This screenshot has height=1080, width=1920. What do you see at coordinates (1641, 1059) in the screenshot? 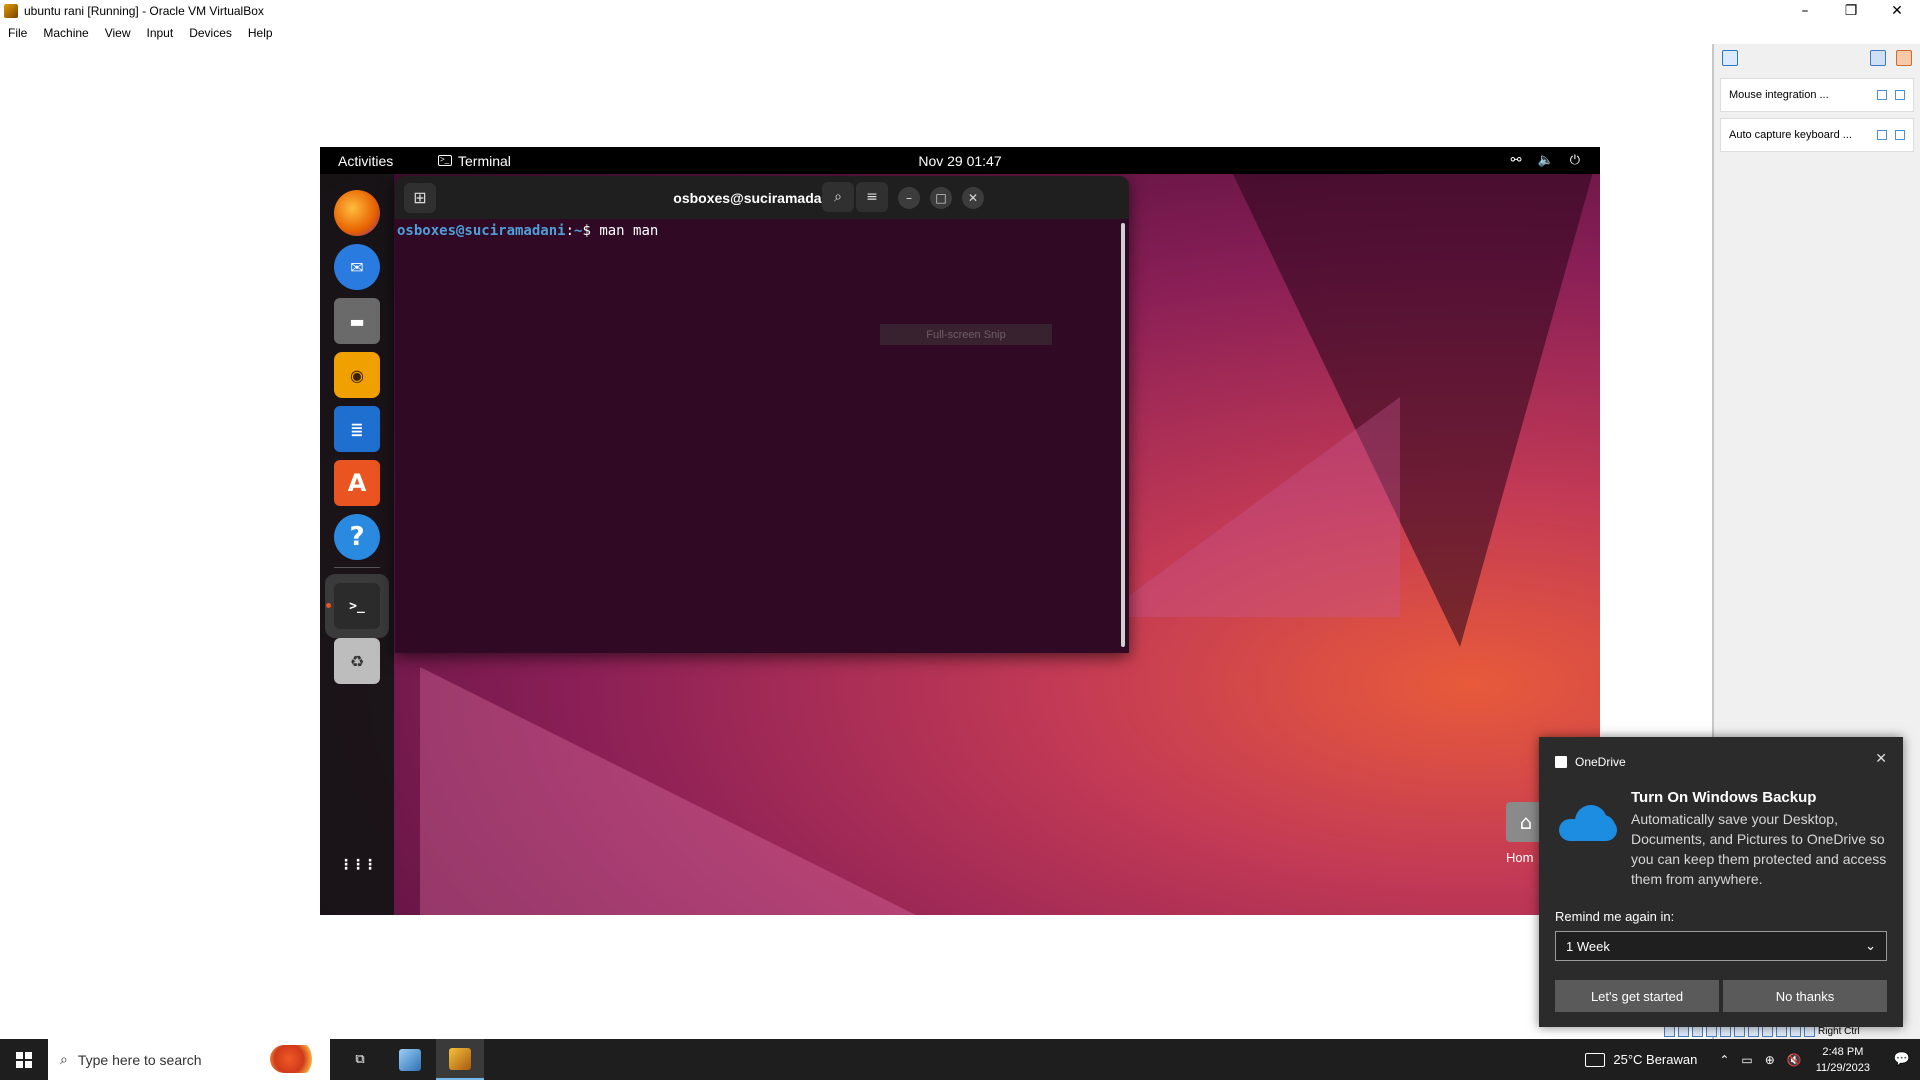
I see `weather-widget: 25°C Berawan` at bounding box center [1641, 1059].